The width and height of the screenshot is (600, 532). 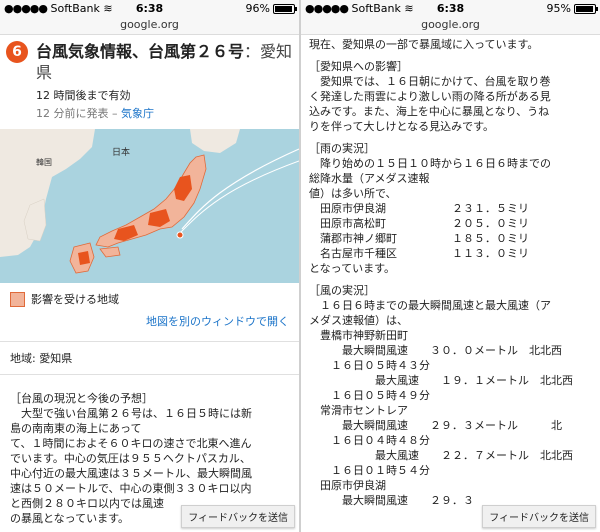 What do you see at coordinates (41, 358) in the screenshot?
I see `region-label: 地域: 愛知県` at bounding box center [41, 358].